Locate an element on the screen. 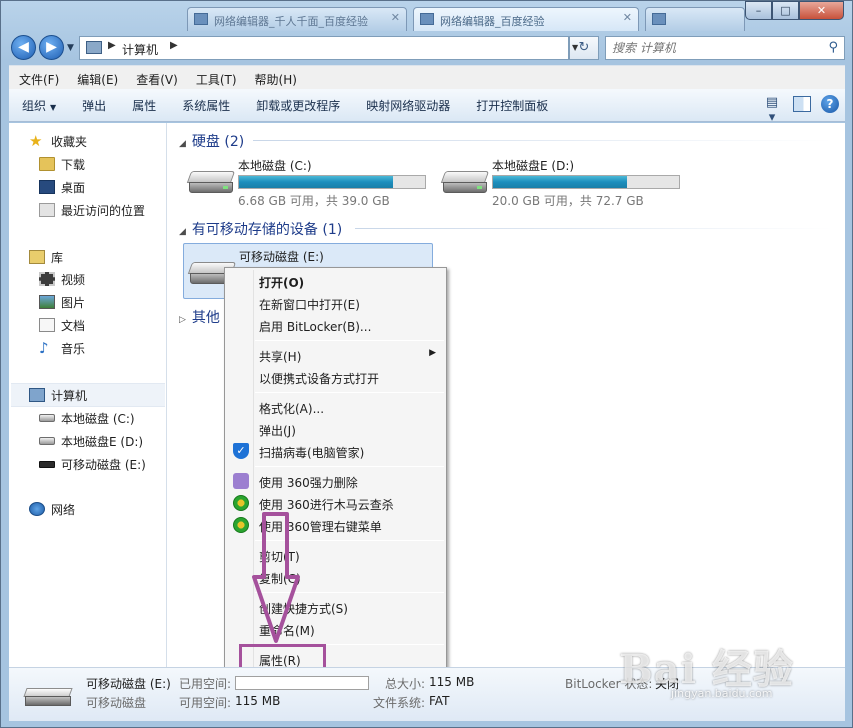 The height and width of the screenshot is (728, 853). usb-drive-icon is located at coordinates (47, 464).